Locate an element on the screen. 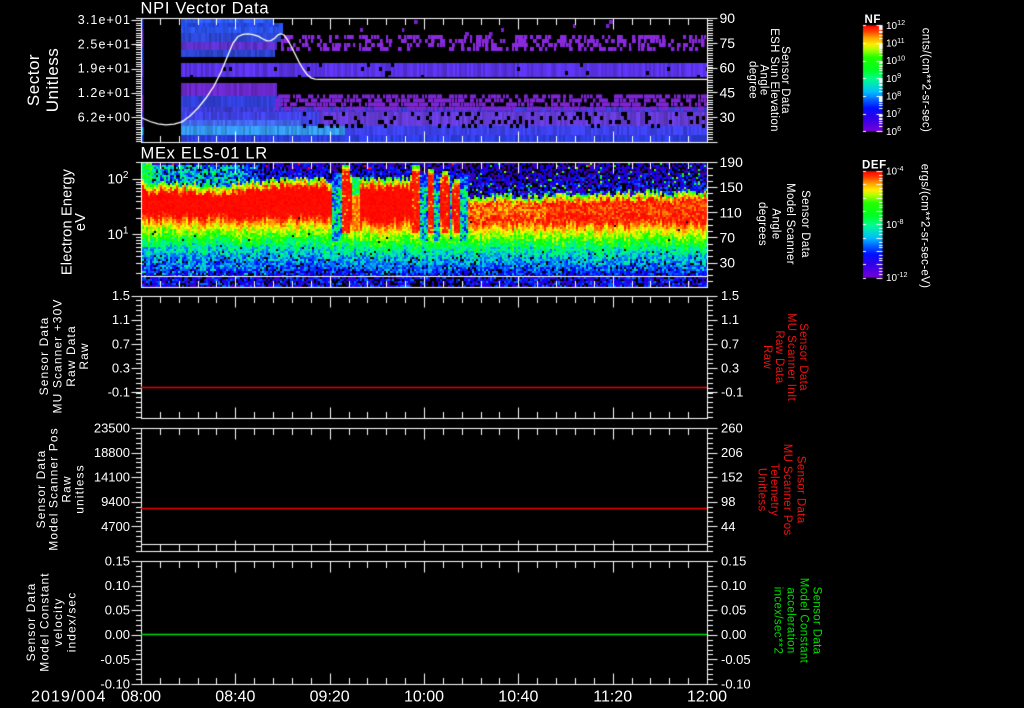  svg-text: 98 is located at coordinates (728, 501).